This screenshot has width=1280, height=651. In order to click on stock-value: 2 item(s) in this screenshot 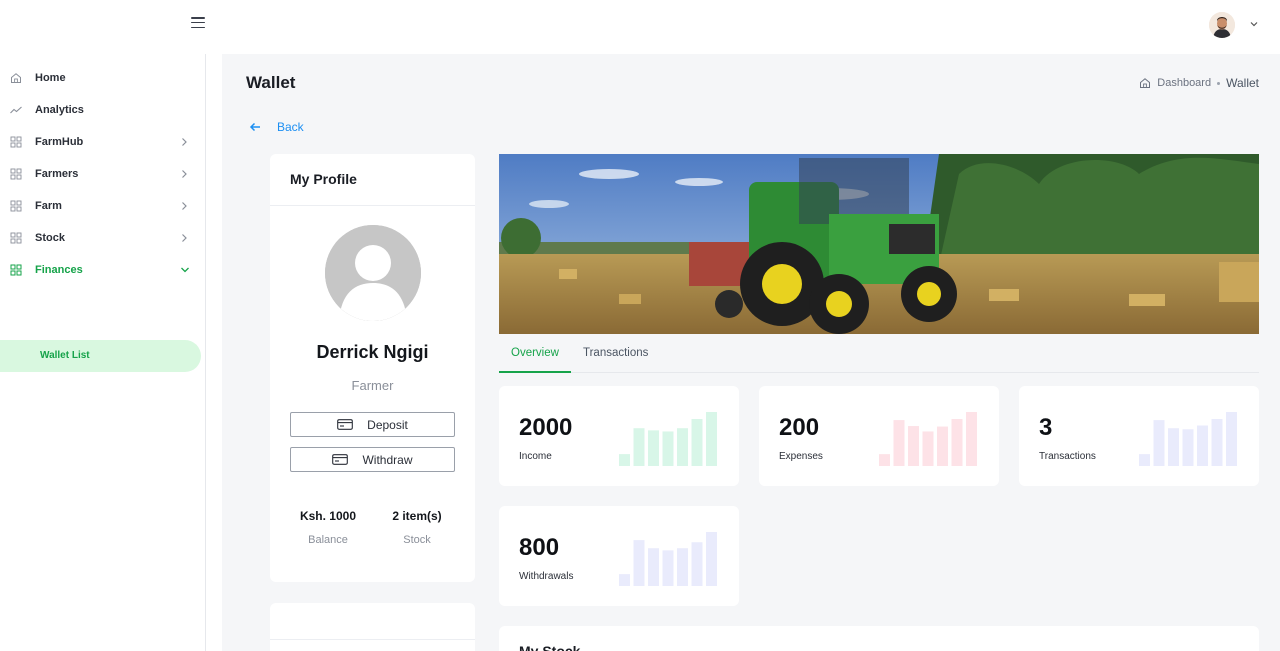, I will do `click(417, 516)`.